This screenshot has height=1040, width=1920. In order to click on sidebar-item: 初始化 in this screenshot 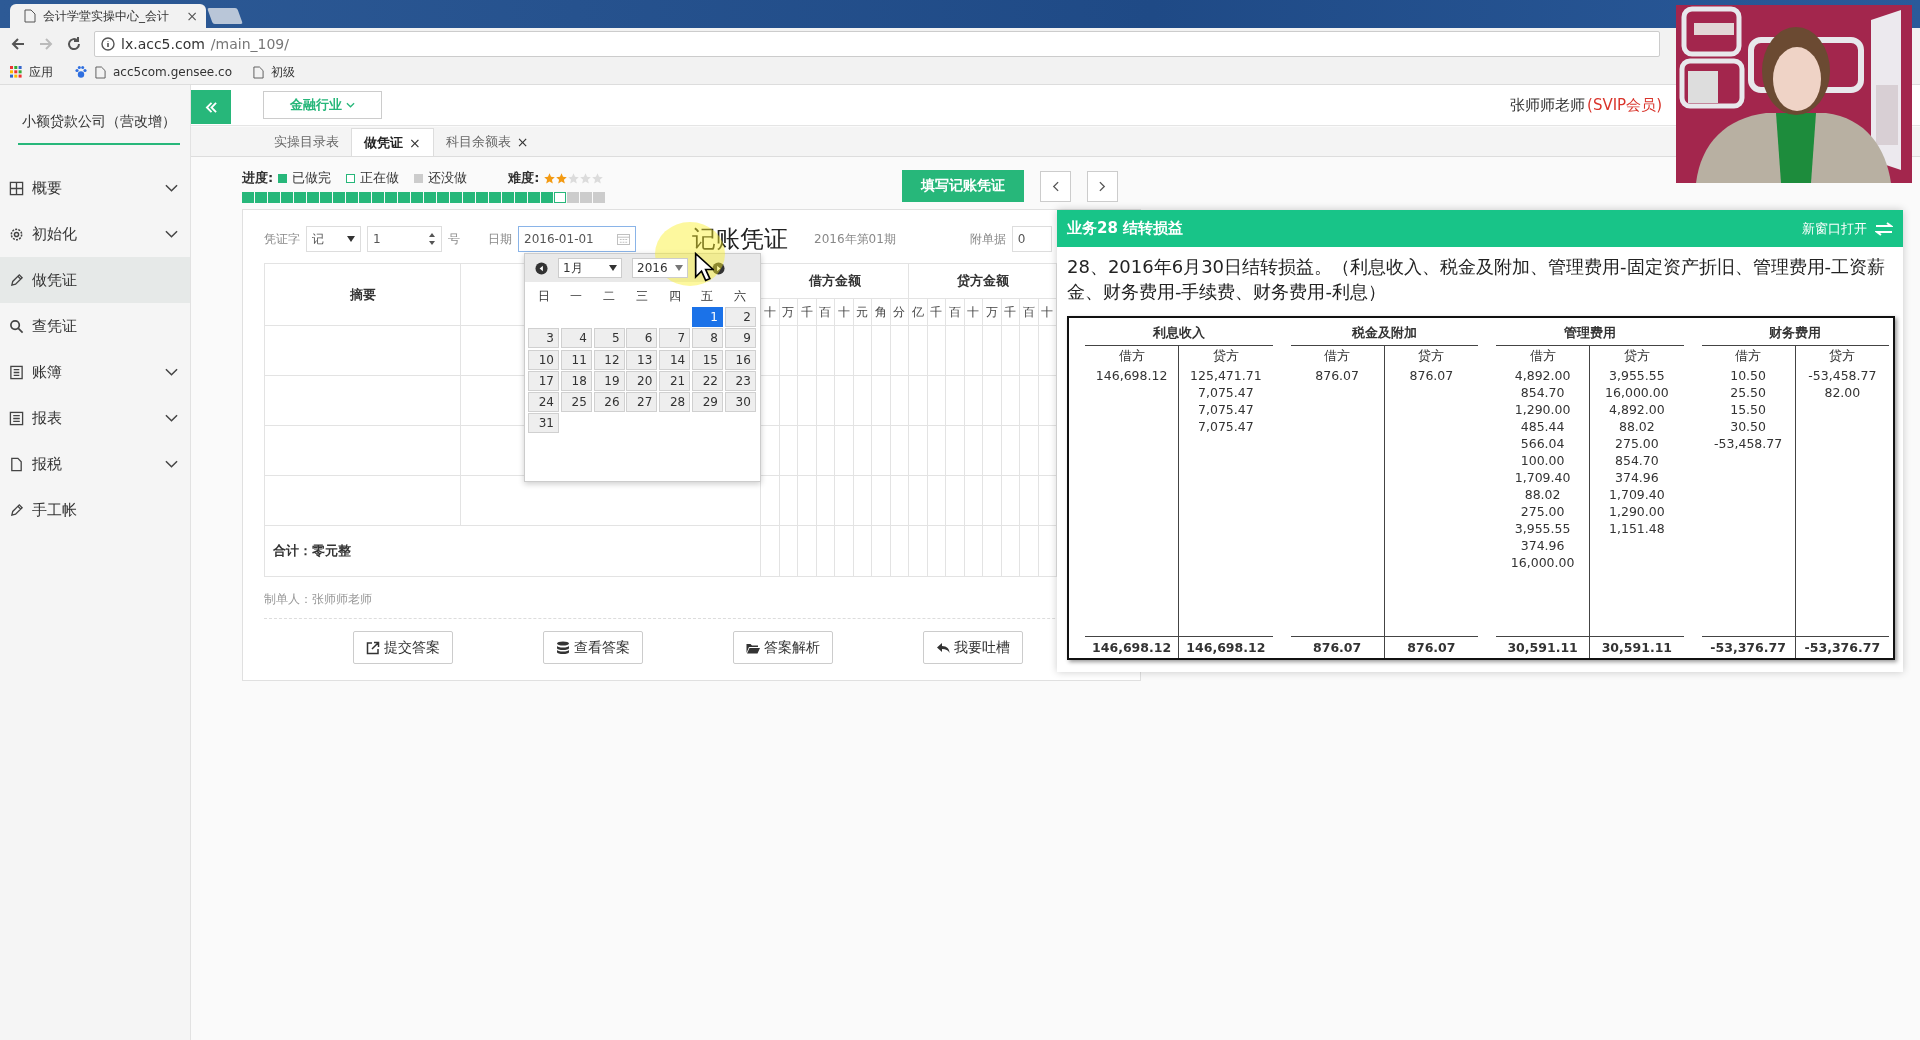, I will do `click(95, 234)`.